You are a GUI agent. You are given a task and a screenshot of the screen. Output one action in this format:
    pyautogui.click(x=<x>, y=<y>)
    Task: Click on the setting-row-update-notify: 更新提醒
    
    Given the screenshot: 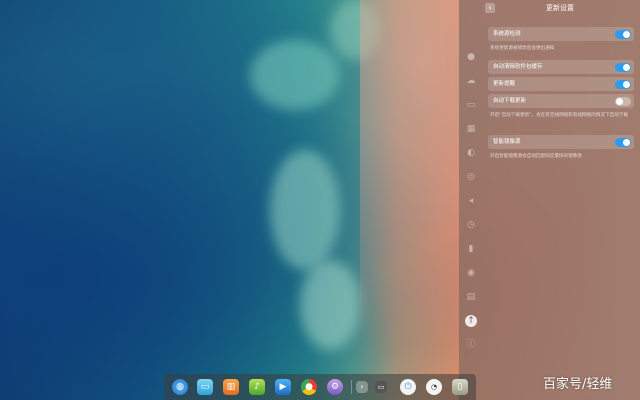 What is the action you would take?
    pyautogui.click(x=561, y=84)
    